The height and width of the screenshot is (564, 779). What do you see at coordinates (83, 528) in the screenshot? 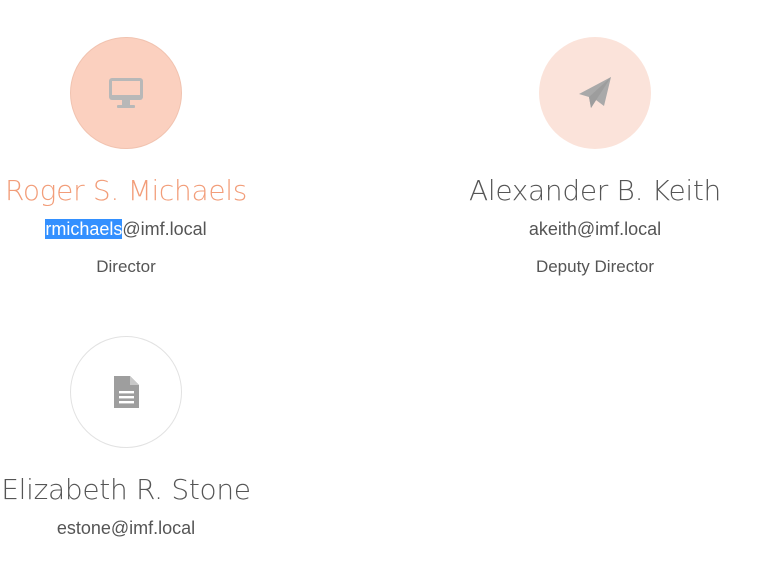
I see `email-user: estone` at bounding box center [83, 528].